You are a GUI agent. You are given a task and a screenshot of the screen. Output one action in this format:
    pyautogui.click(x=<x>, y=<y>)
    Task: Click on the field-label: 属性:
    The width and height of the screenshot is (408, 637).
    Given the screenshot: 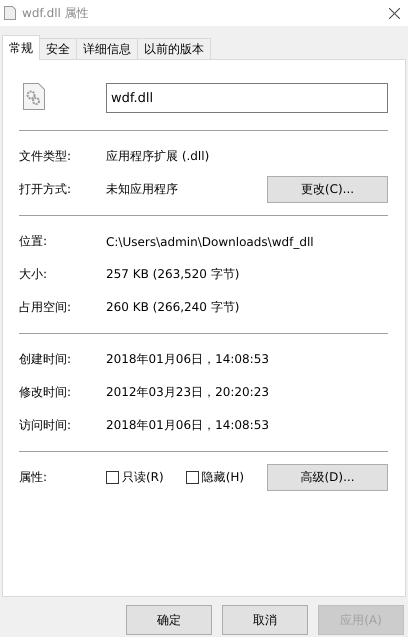 What is the action you would take?
    pyautogui.click(x=33, y=477)
    